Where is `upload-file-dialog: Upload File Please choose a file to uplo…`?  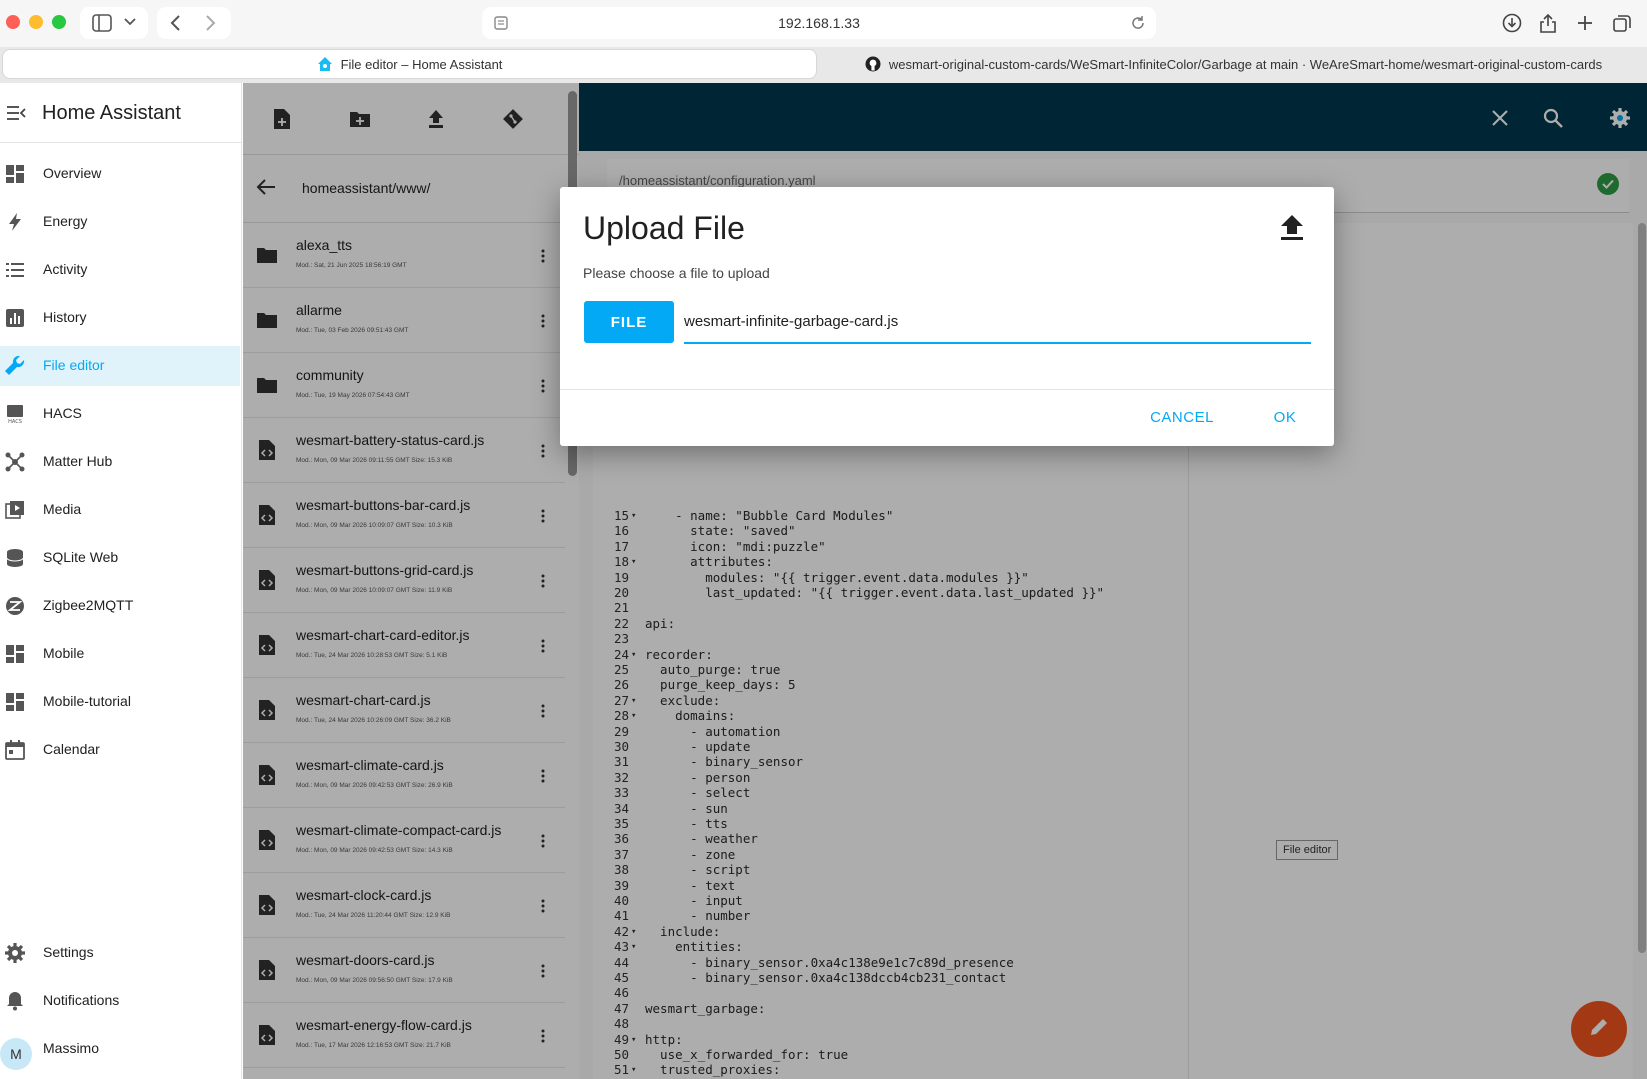
upload-file-dialog: Upload File Please choose a file to uplo… is located at coordinates (947, 316).